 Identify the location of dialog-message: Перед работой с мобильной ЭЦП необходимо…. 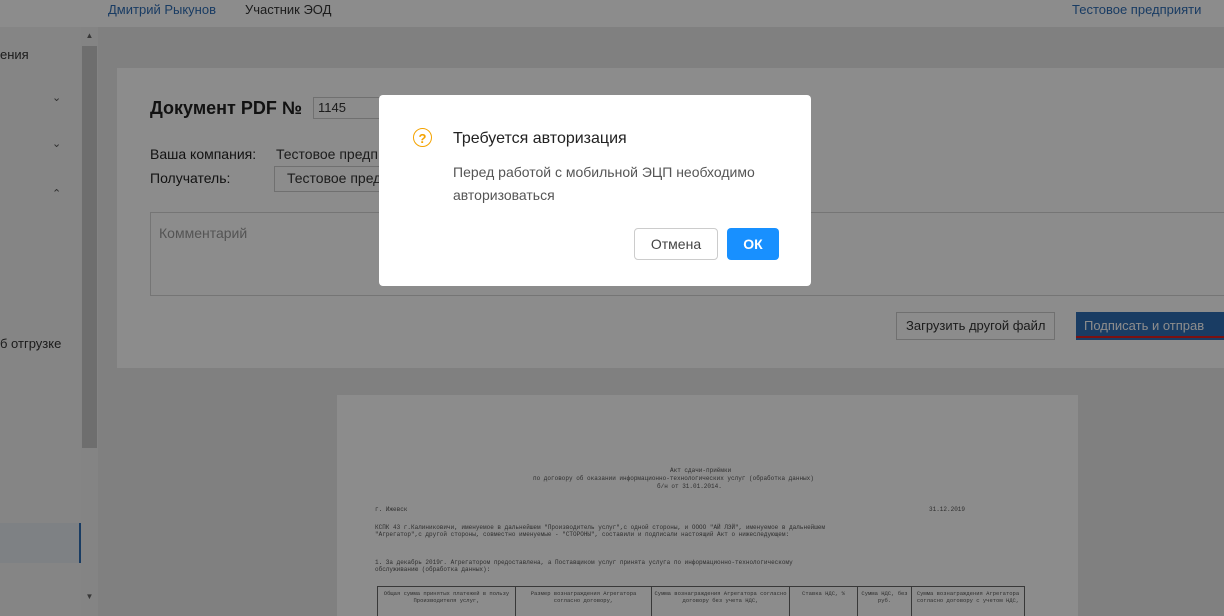
(604, 183).